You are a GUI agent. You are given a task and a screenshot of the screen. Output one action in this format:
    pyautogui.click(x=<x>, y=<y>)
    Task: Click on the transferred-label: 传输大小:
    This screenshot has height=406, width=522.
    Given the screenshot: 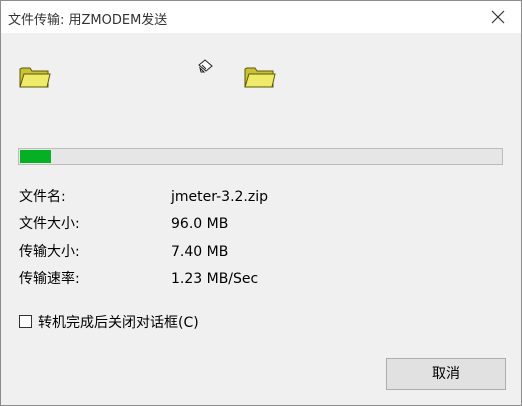 What is the action you would take?
    pyautogui.click(x=49, y=252)
    